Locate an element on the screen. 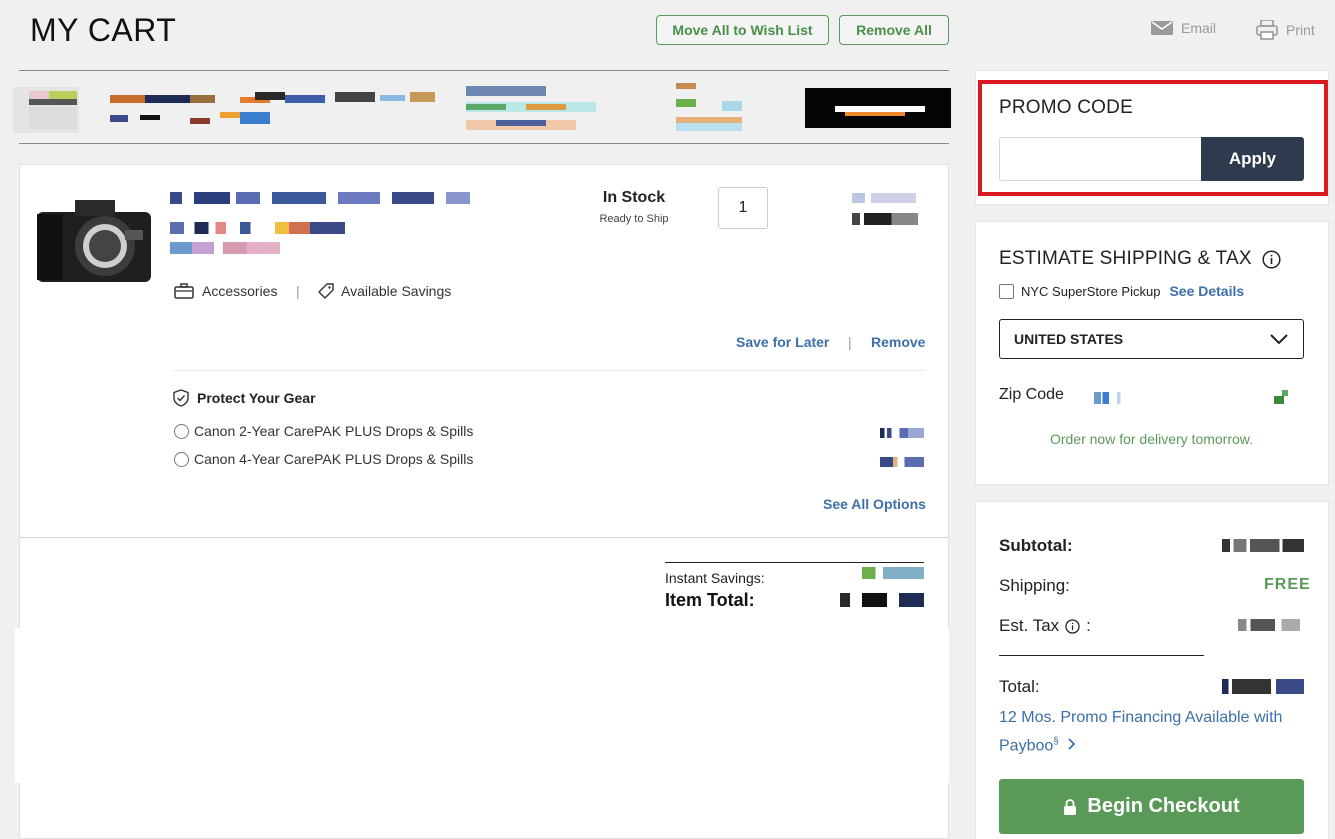 The width and height of the screenshot is (1335, 839). instant-savings-label: Instant Savings: is located at coordinates (715, 578).